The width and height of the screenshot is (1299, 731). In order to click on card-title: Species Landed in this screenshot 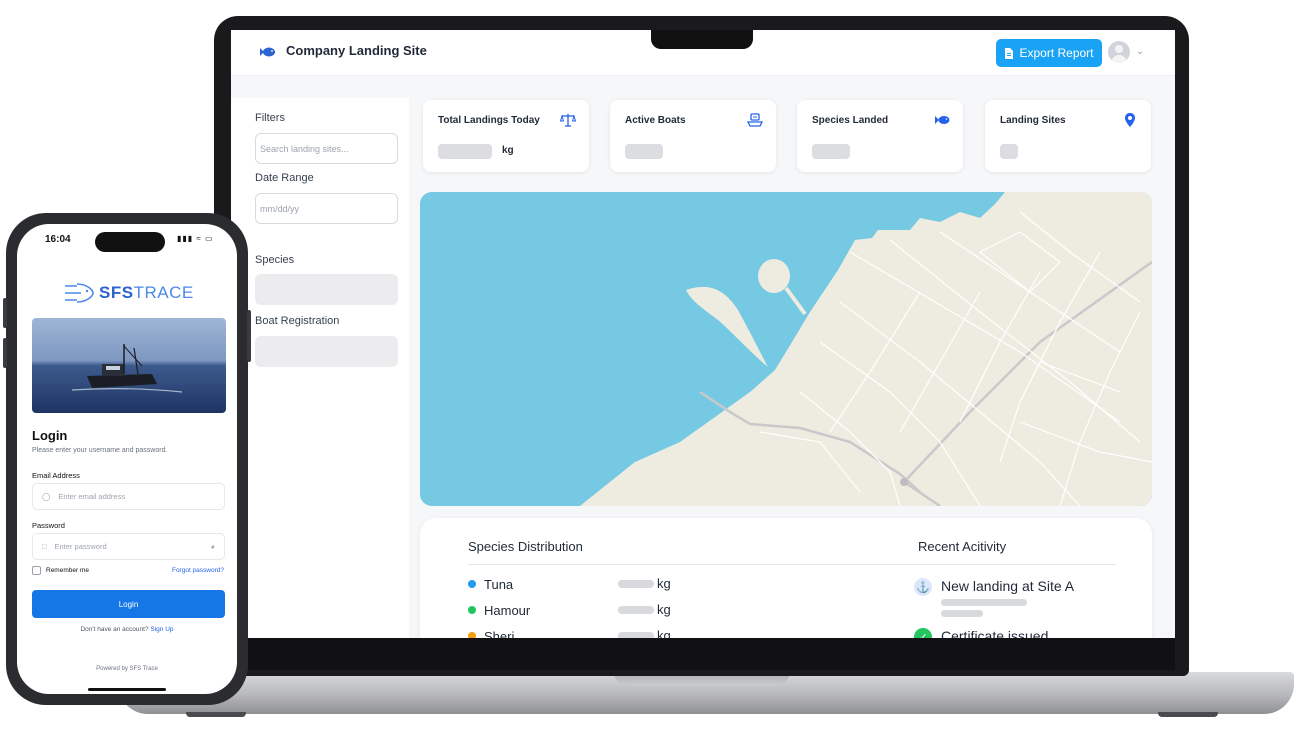, I will do `click(850, 120)`.